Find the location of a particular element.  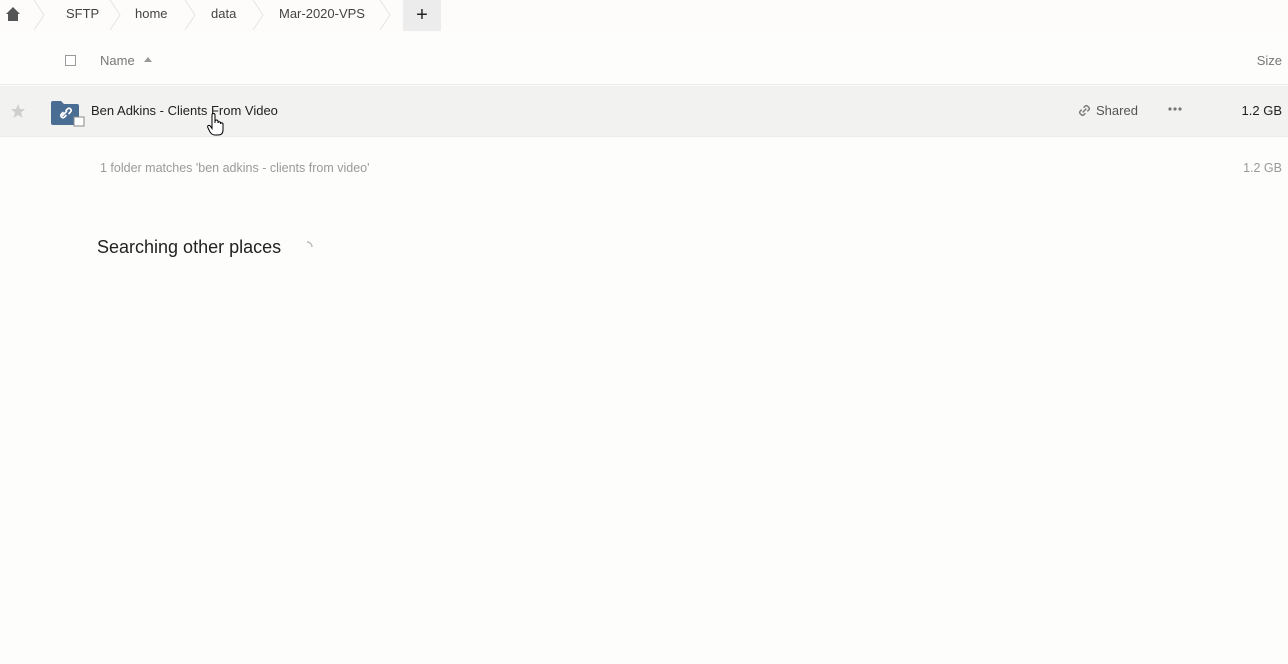

more-options-icon is located at coordinates (1175, 109).